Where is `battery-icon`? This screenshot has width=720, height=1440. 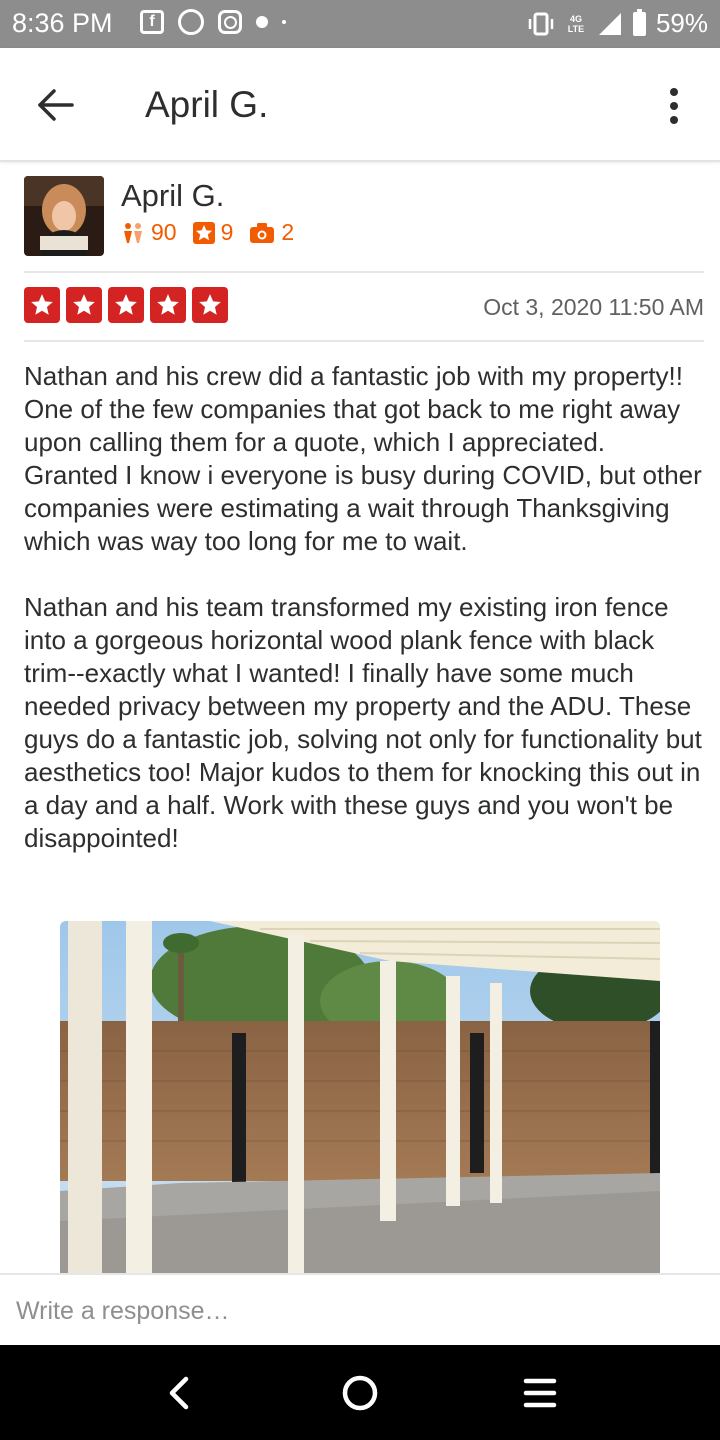
battery-icon is located at coordinates (639, 22).